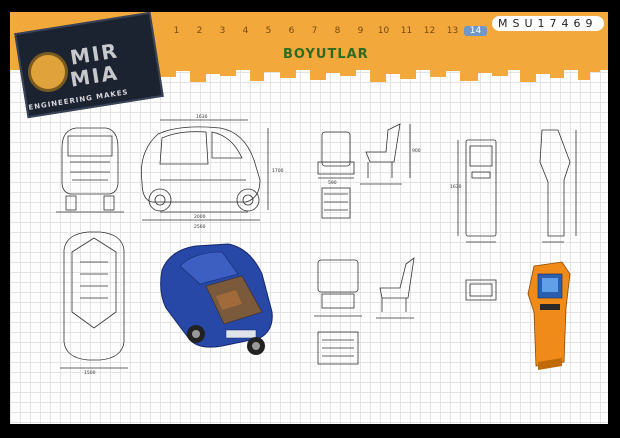 Image resolution: width=620 pixels, height=438 pixels. I want to click on car-side-view, so click(204, 170).